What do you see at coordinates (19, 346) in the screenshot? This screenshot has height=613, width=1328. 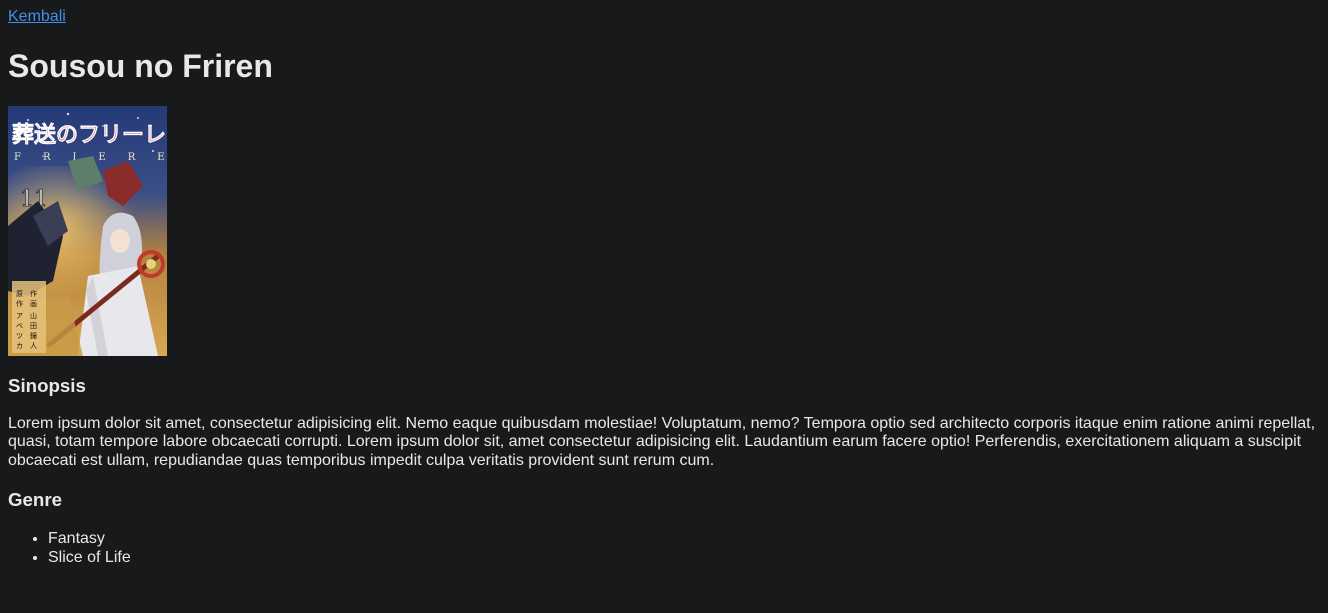 I see `svg-text: カ` at bounding box center [19, 346].